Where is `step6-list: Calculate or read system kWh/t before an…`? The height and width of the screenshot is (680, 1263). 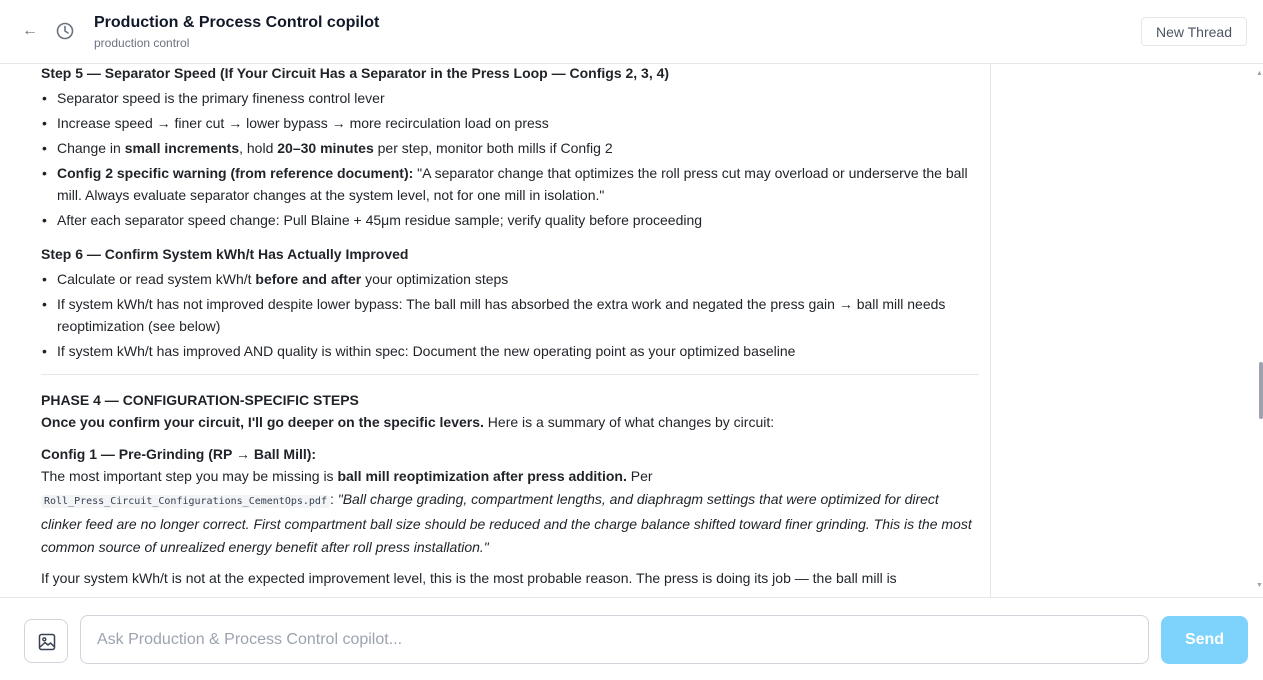 step6-list: Calculate or read system kWh/t before an… is located at coordinates (510, 315).